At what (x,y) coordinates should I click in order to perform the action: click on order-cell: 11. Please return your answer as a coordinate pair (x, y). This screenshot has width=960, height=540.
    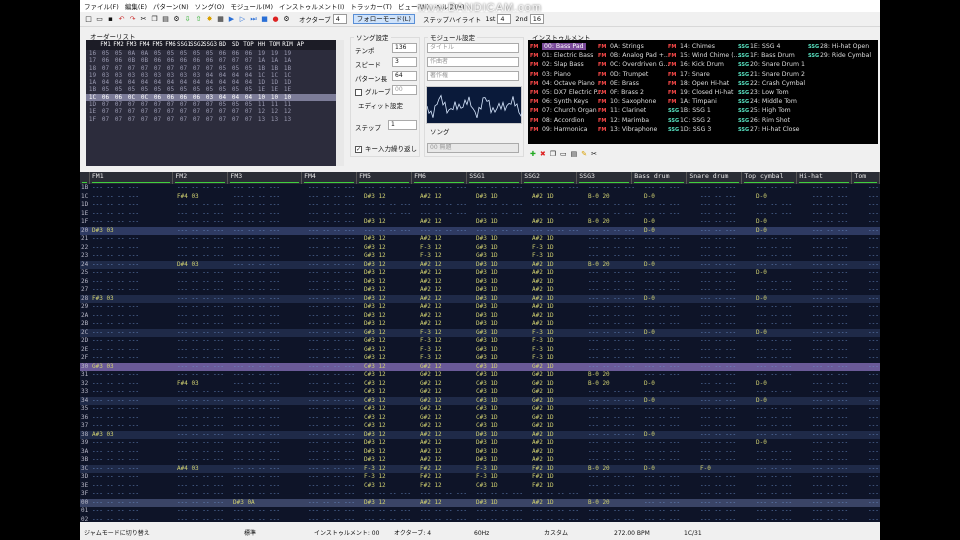
    Looking at the image, I should click on (274, 104).